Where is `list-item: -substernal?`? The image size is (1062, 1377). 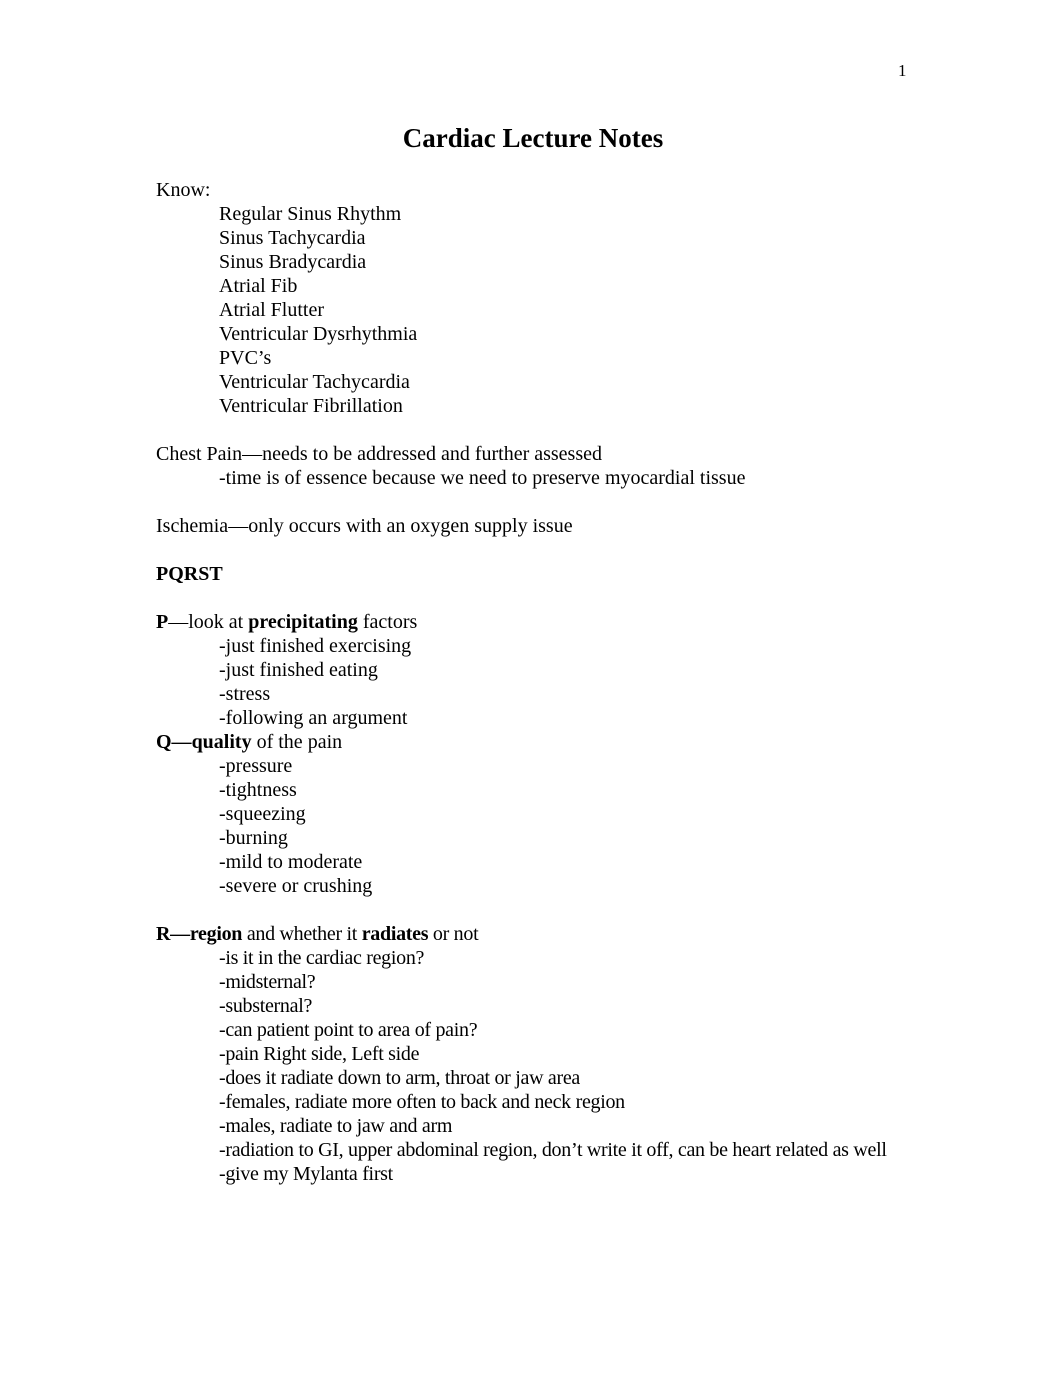
list-item: -substernal? is located at coordinates (266, 1006).